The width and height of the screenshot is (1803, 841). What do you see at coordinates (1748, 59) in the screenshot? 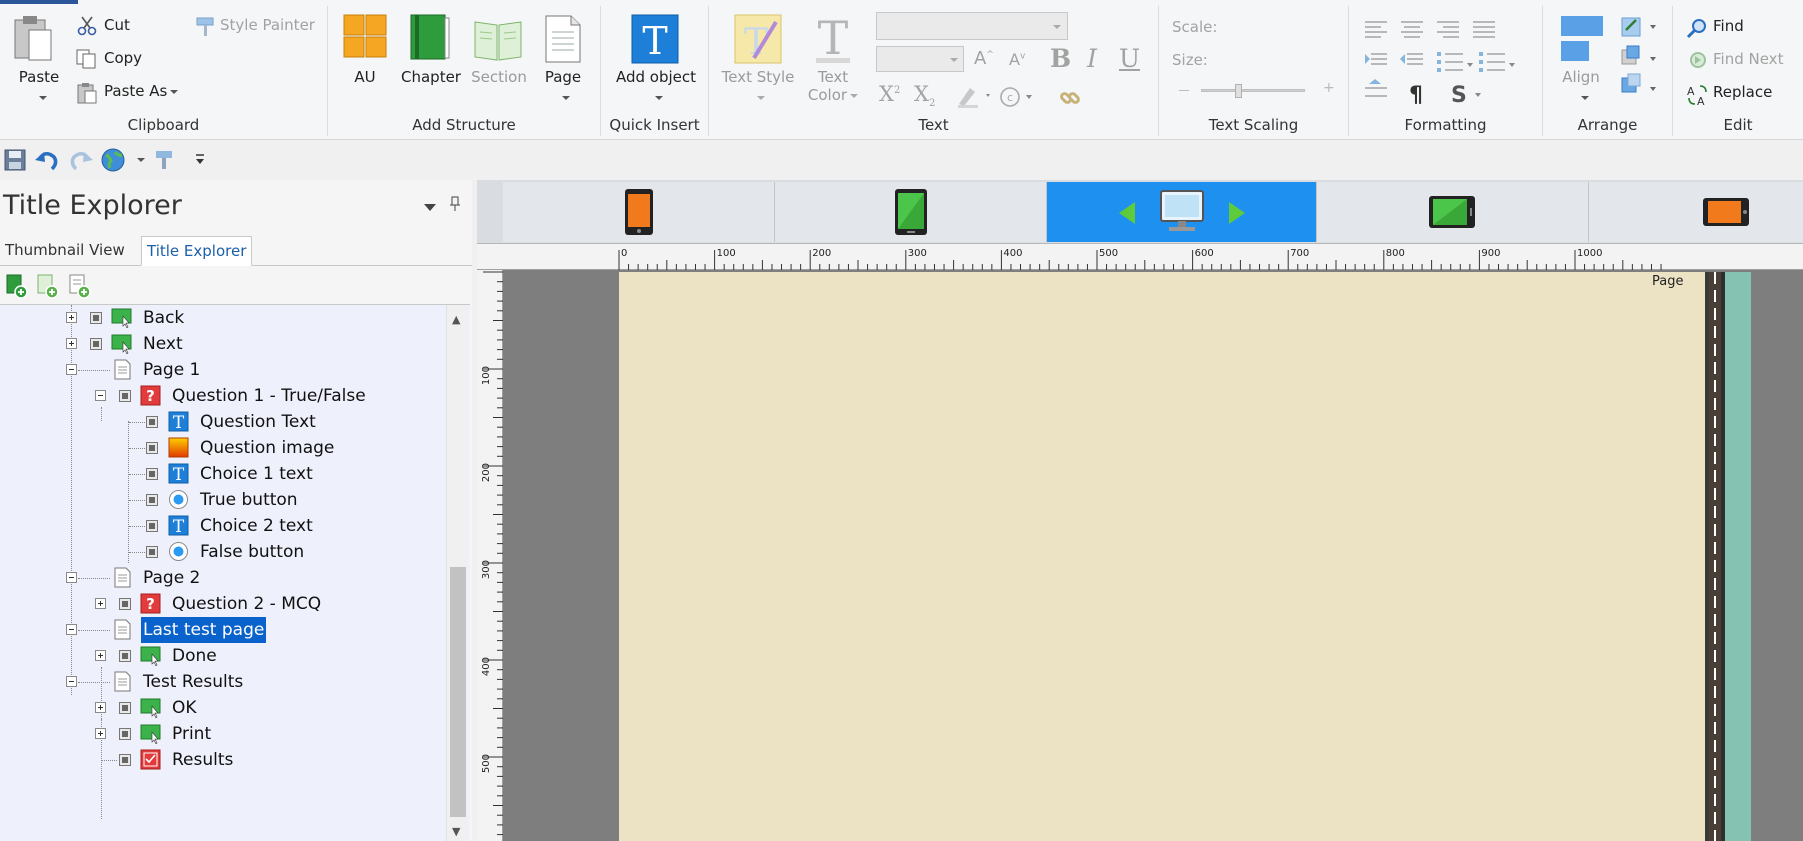
I see `find-next-button: Find Next` at bounding box center [1748, 59].